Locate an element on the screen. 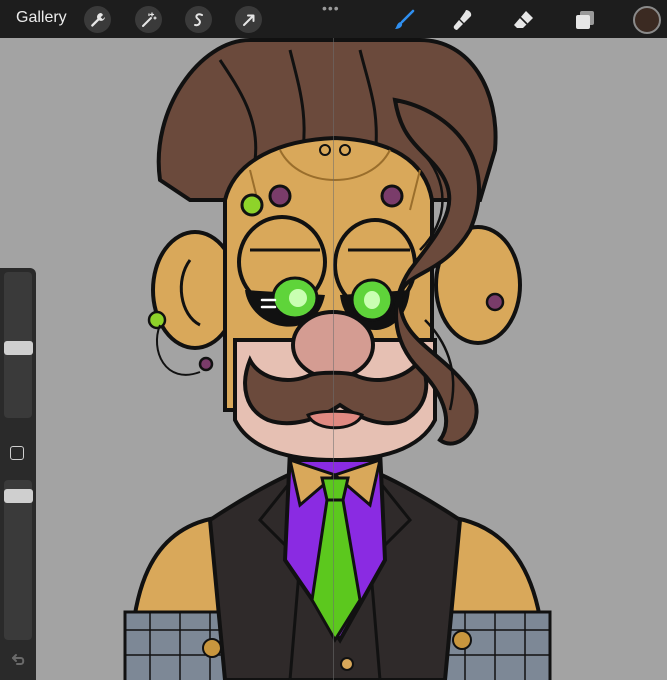 This screenshot has height=680, width=667. wrench-icon is located at coordinates (97, 19).